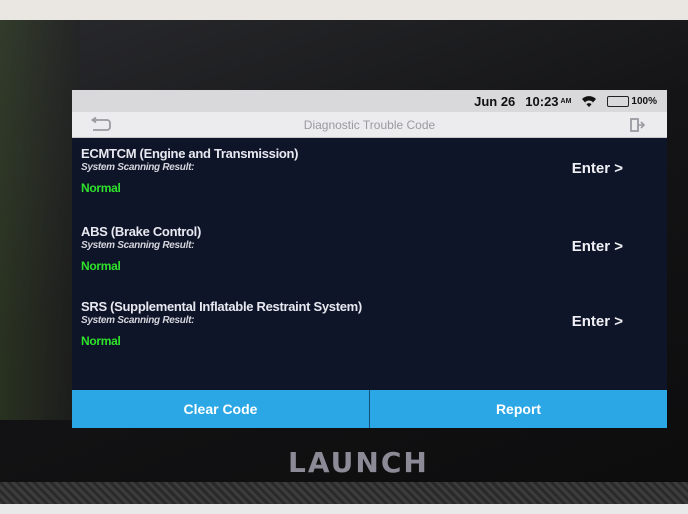 The image size is (688, 514). What do you see at coordinates (618, 101) in the screenshot?
I see `battery-icon` at bounding box center [618, 101].